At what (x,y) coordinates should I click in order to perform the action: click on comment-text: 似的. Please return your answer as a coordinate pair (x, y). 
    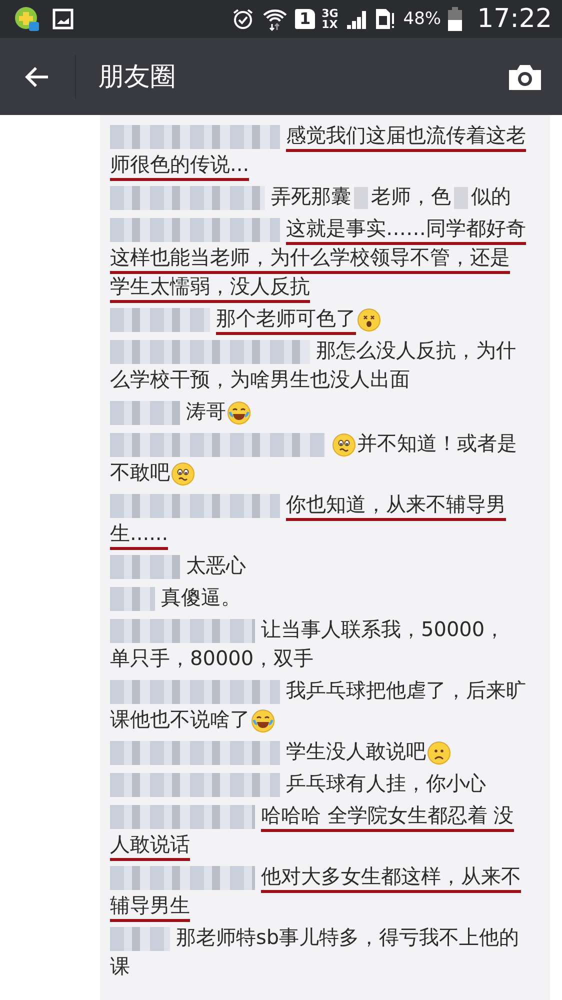
    Looking at the image, I should click on (491, 196).